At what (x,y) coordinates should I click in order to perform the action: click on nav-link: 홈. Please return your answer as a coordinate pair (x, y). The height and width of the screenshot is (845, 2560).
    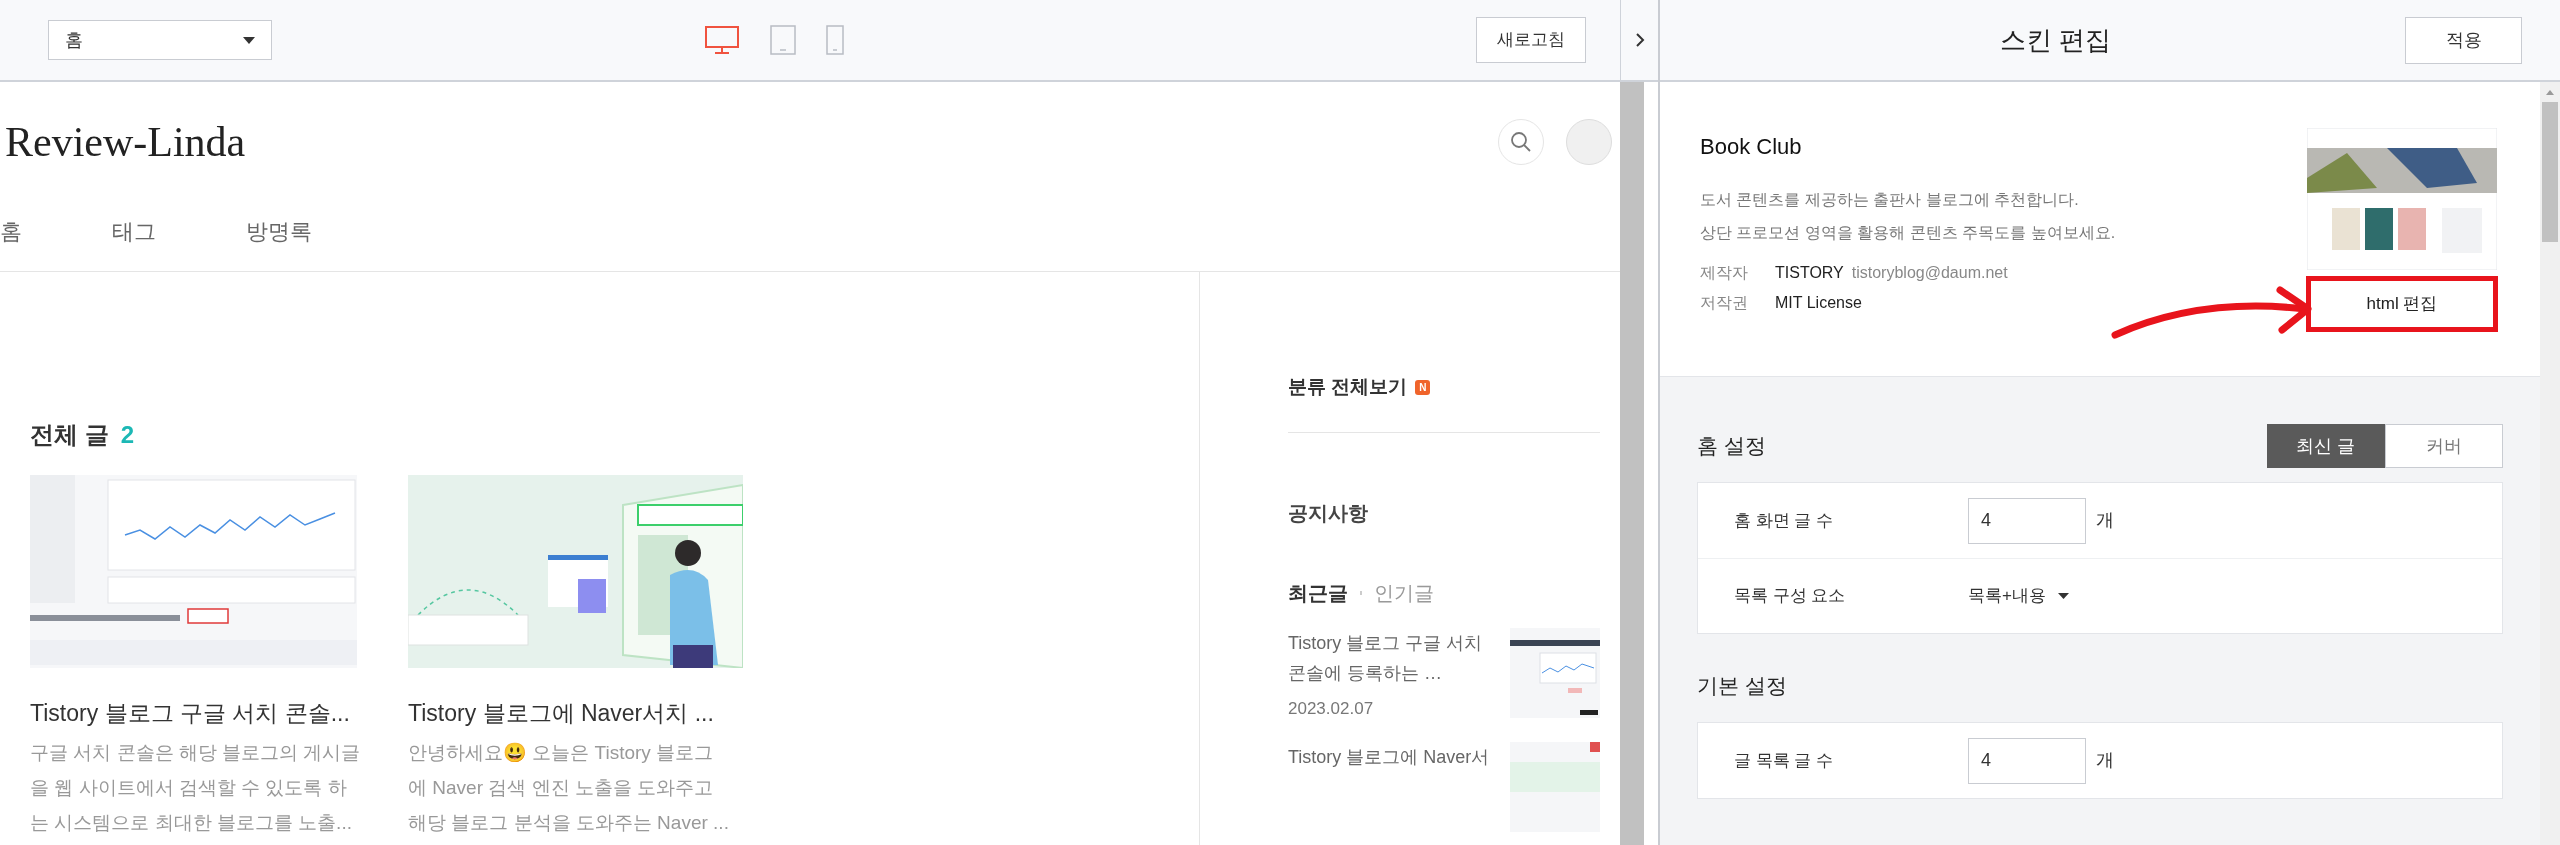
    Looking at the image, I should click on (11, 231).